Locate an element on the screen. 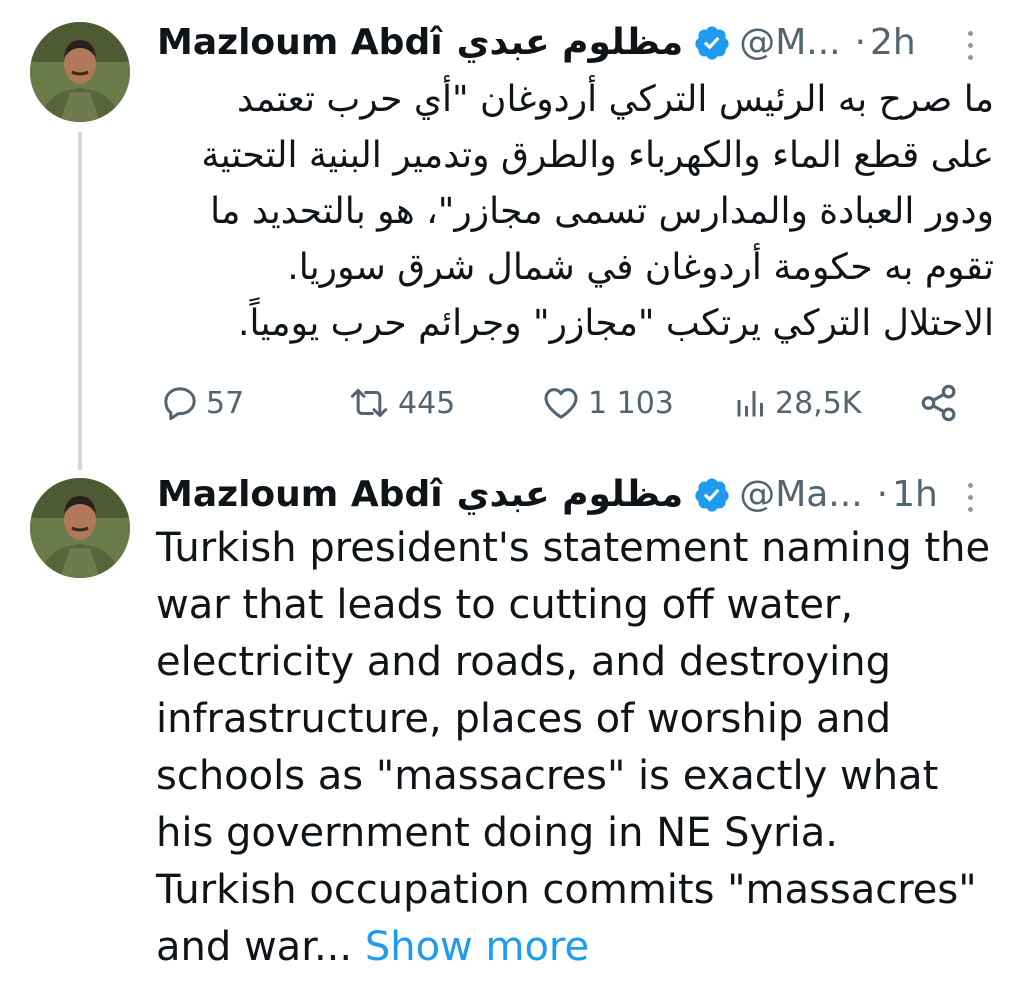 Image resolution: width=1024 pixels, height=1006 pixels. tweet-timestamp: 2h is located at coordinates (893, 43).